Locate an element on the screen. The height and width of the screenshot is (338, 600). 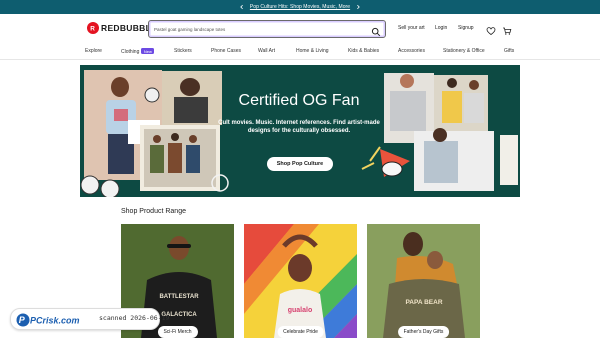
search-bar is located at coordinates (267, 29).